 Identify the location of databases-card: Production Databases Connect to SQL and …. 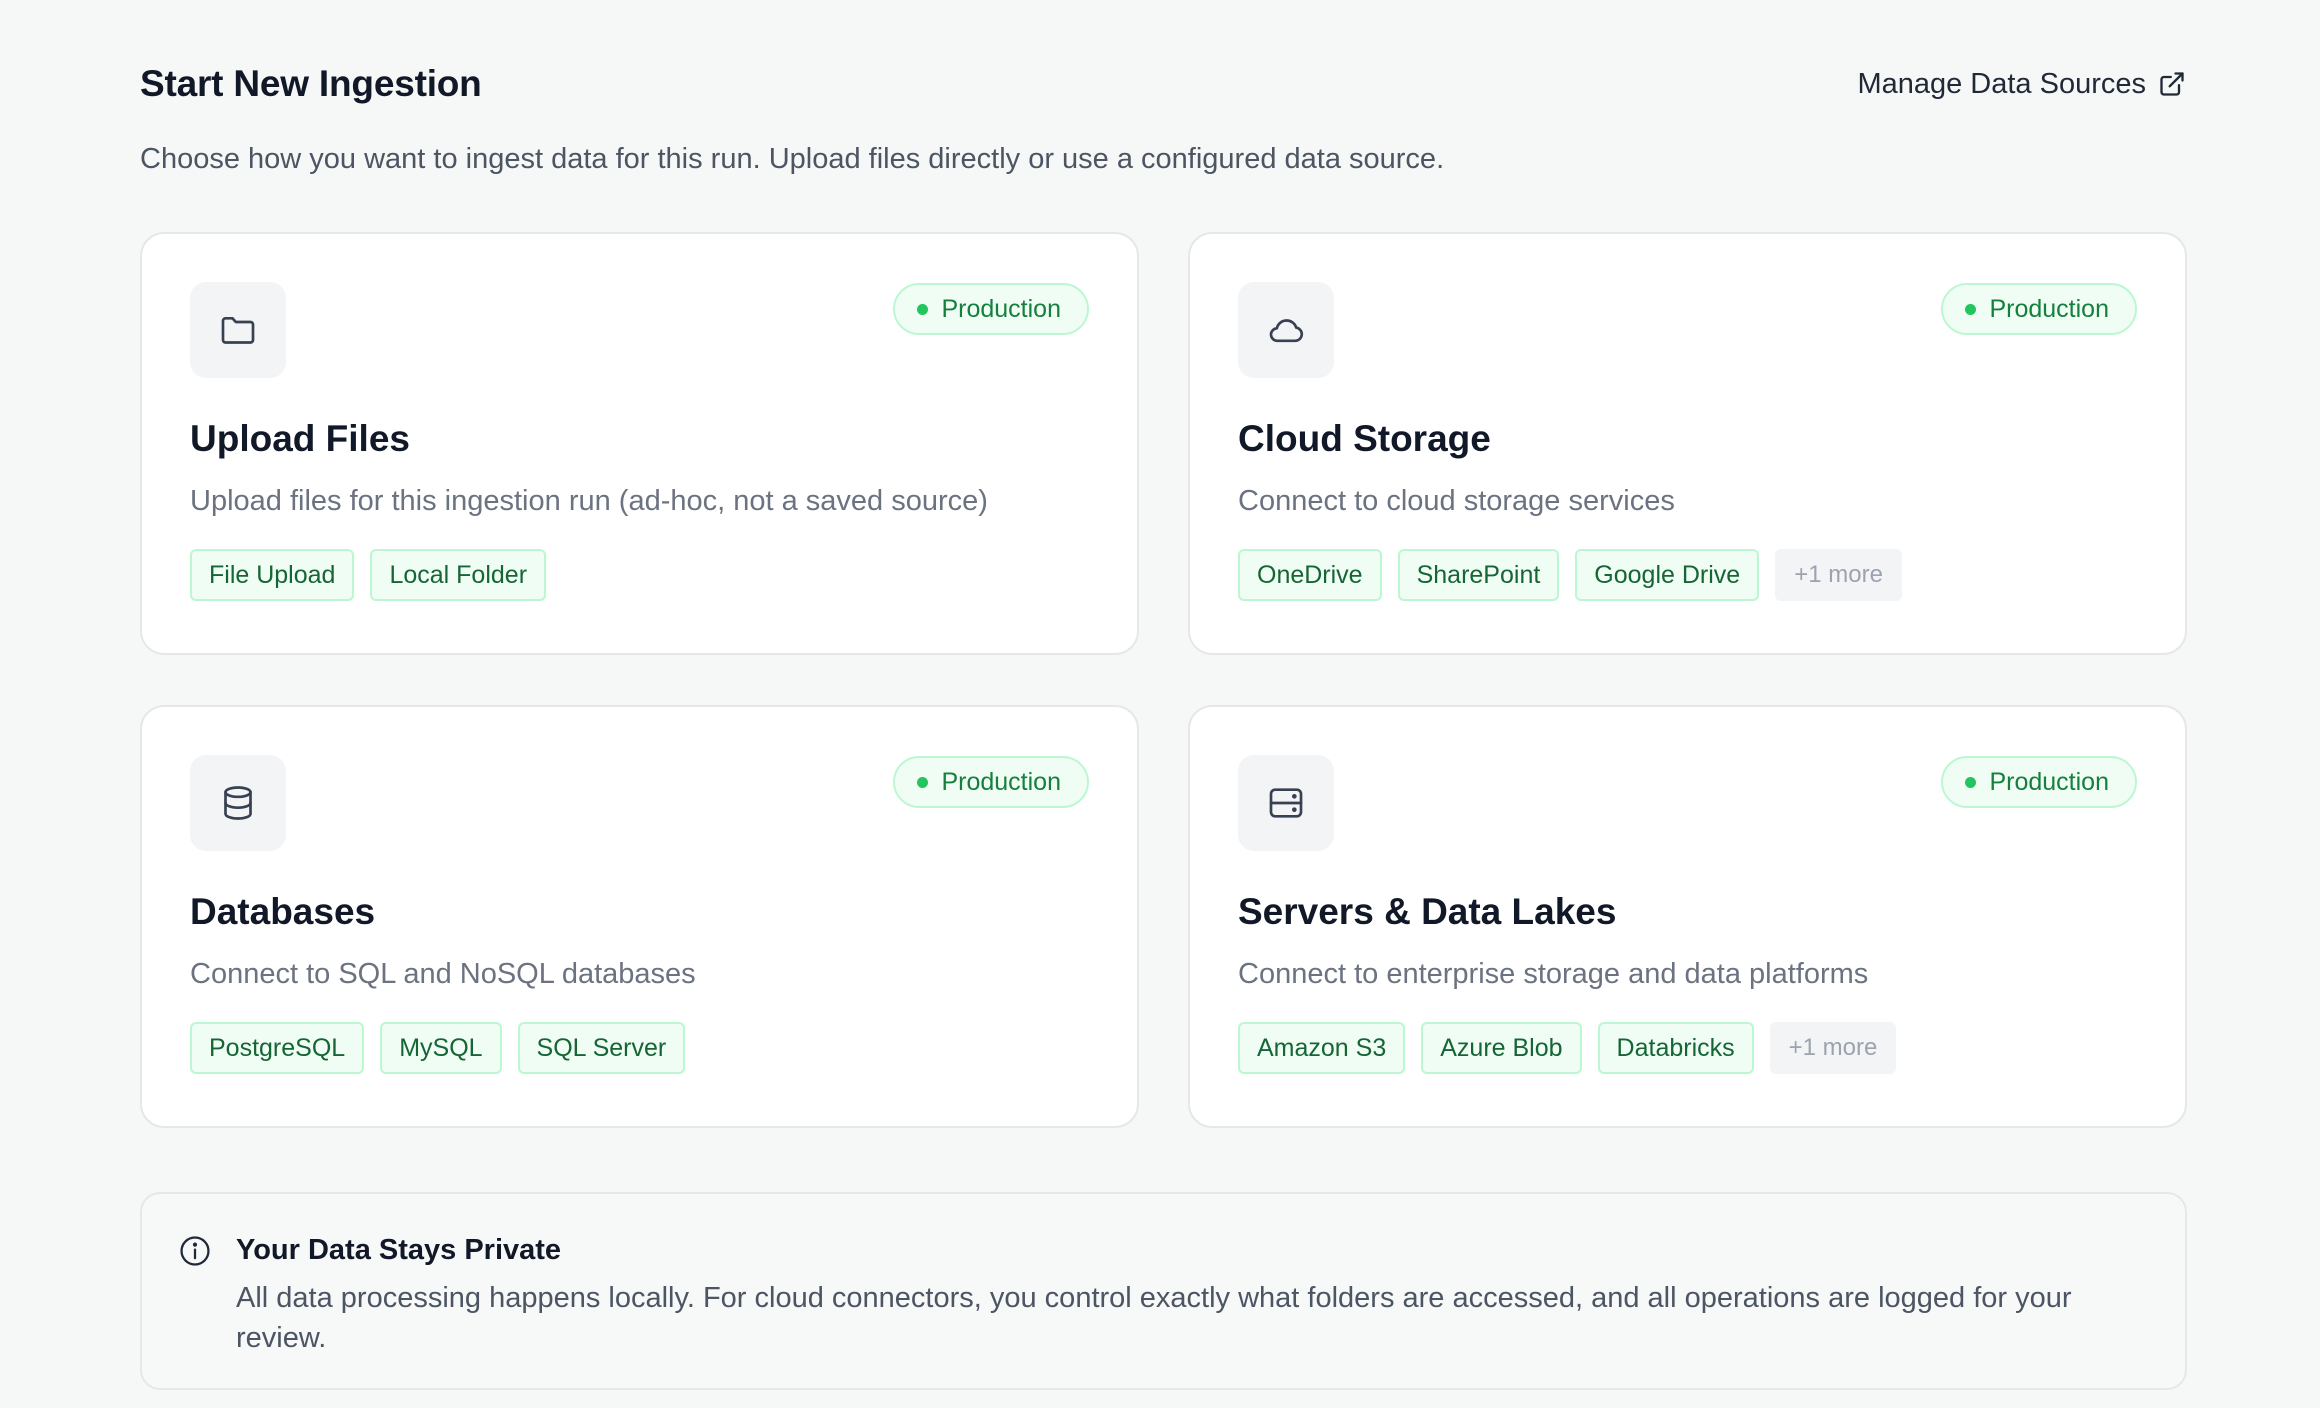
(639, 916).